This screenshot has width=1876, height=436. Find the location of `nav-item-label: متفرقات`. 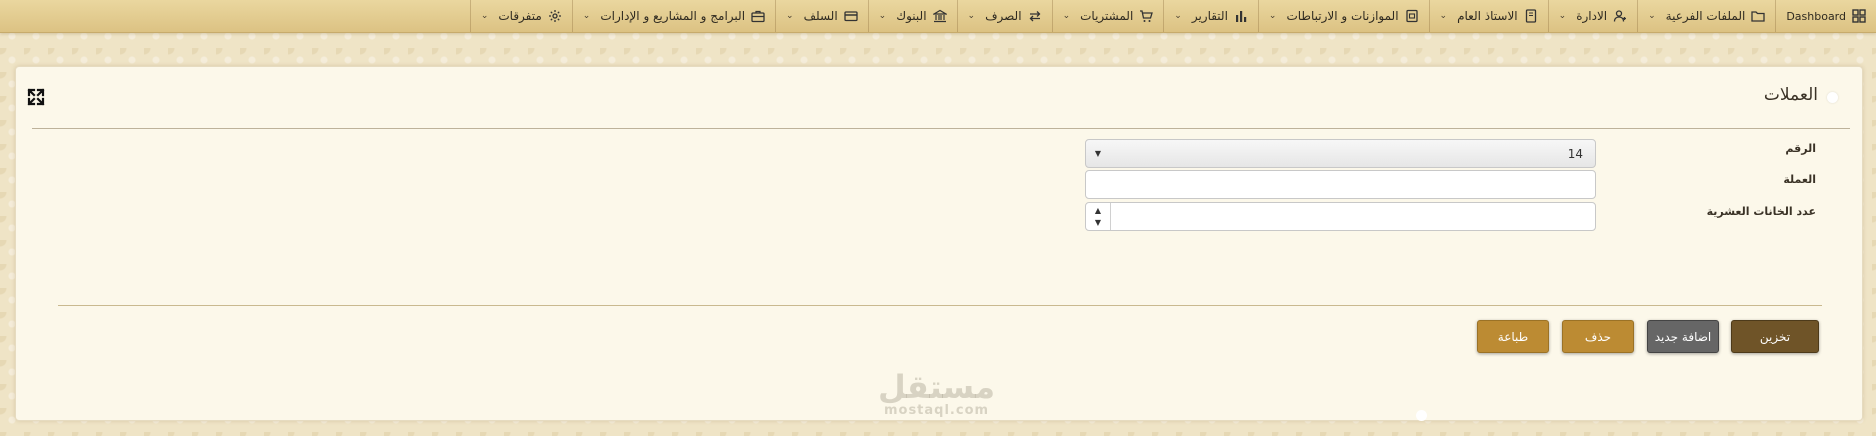

nav-item-label: متفرقات is located at coordinates (520, 16).